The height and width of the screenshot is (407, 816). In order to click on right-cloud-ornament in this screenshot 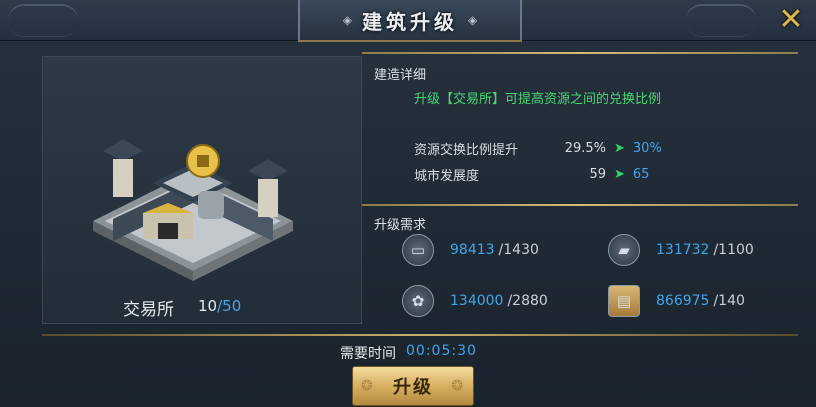, I will do `click(721, 20)`.